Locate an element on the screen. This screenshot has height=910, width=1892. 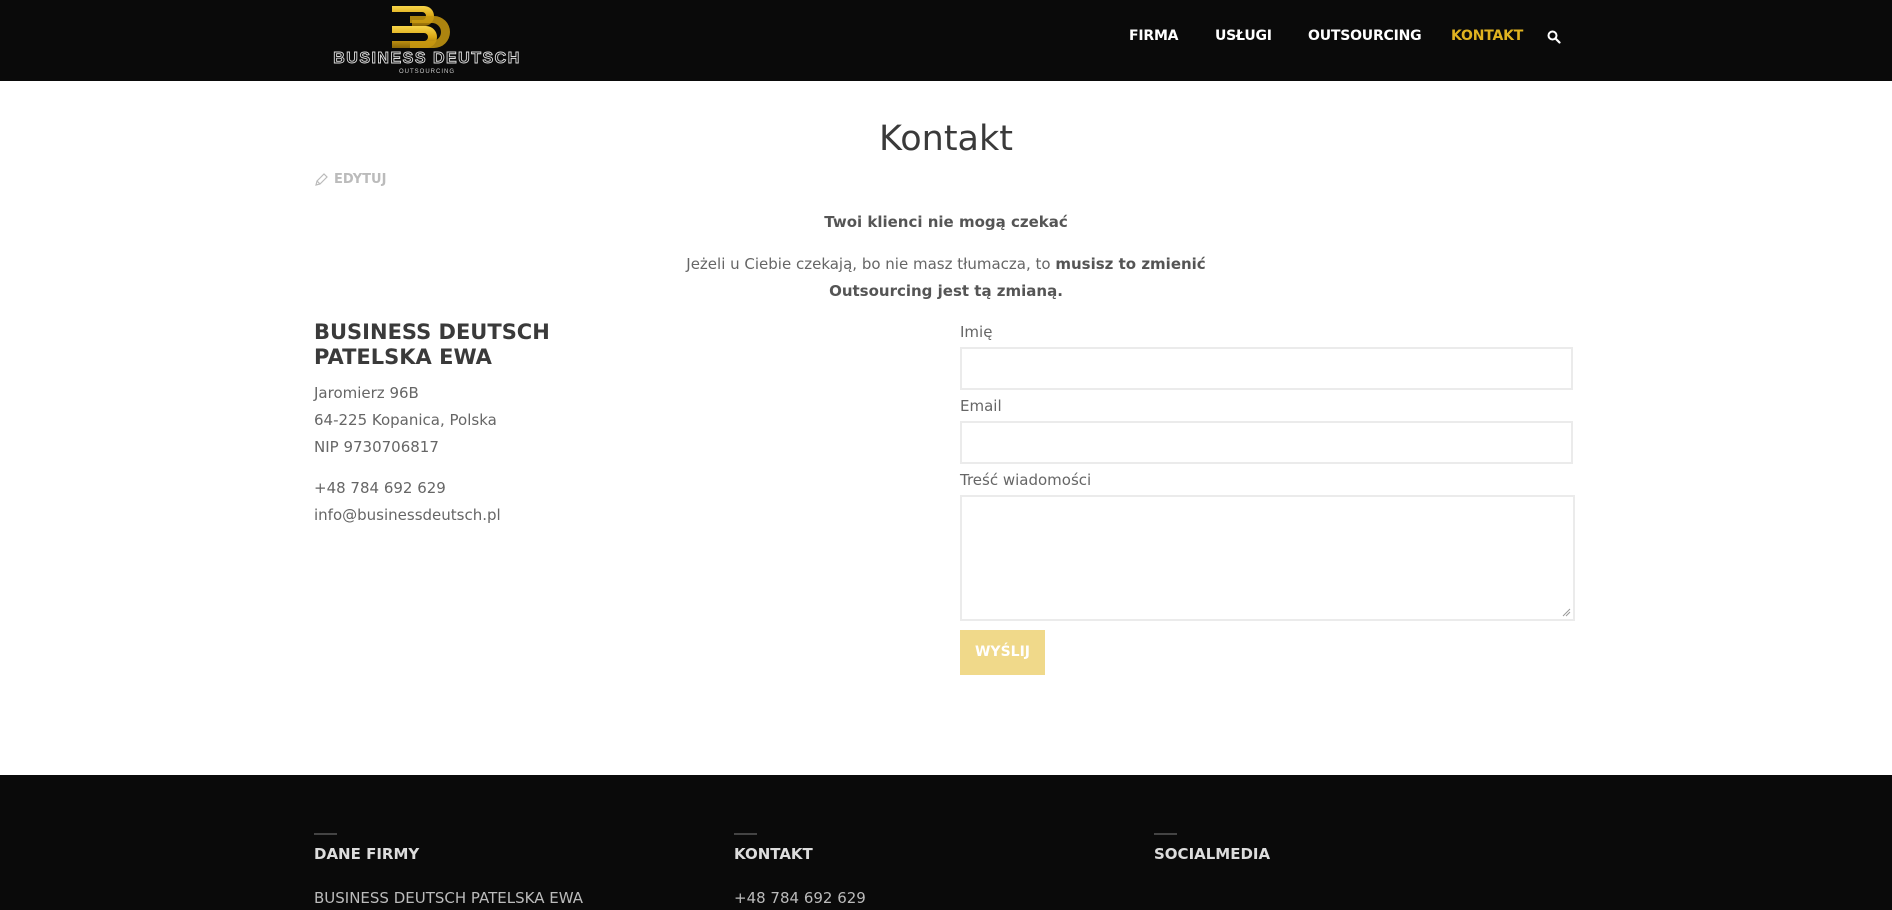
resize-handle-icon is located at coordinates (1566, 612).